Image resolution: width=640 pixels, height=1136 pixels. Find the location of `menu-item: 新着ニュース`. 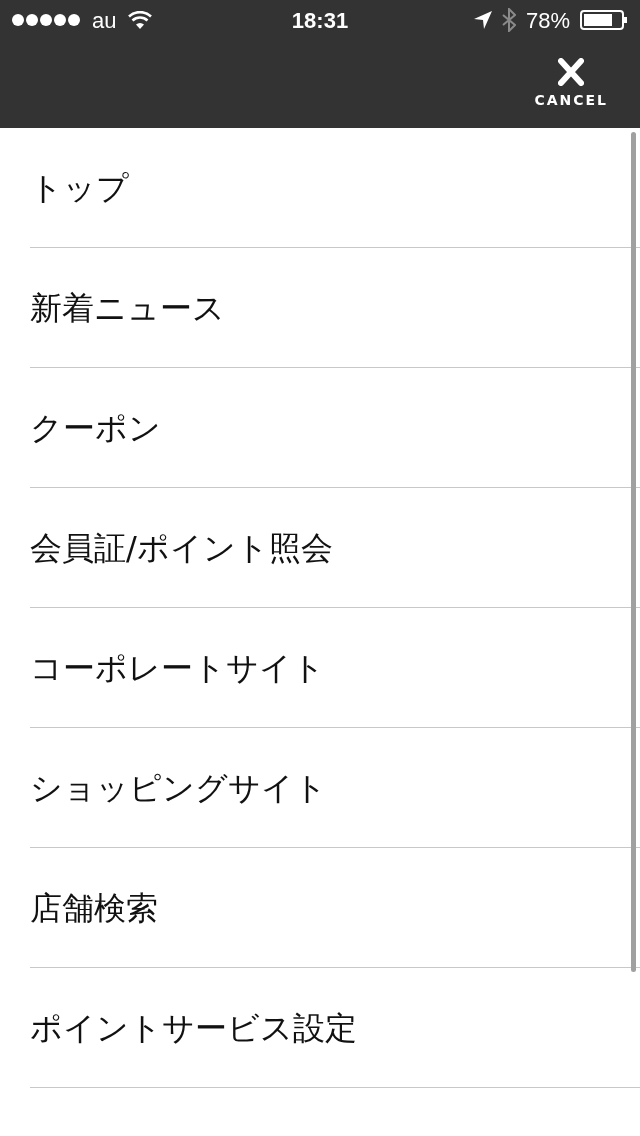

menu-item: 新着ニュース is located at coordinates (335, 307).